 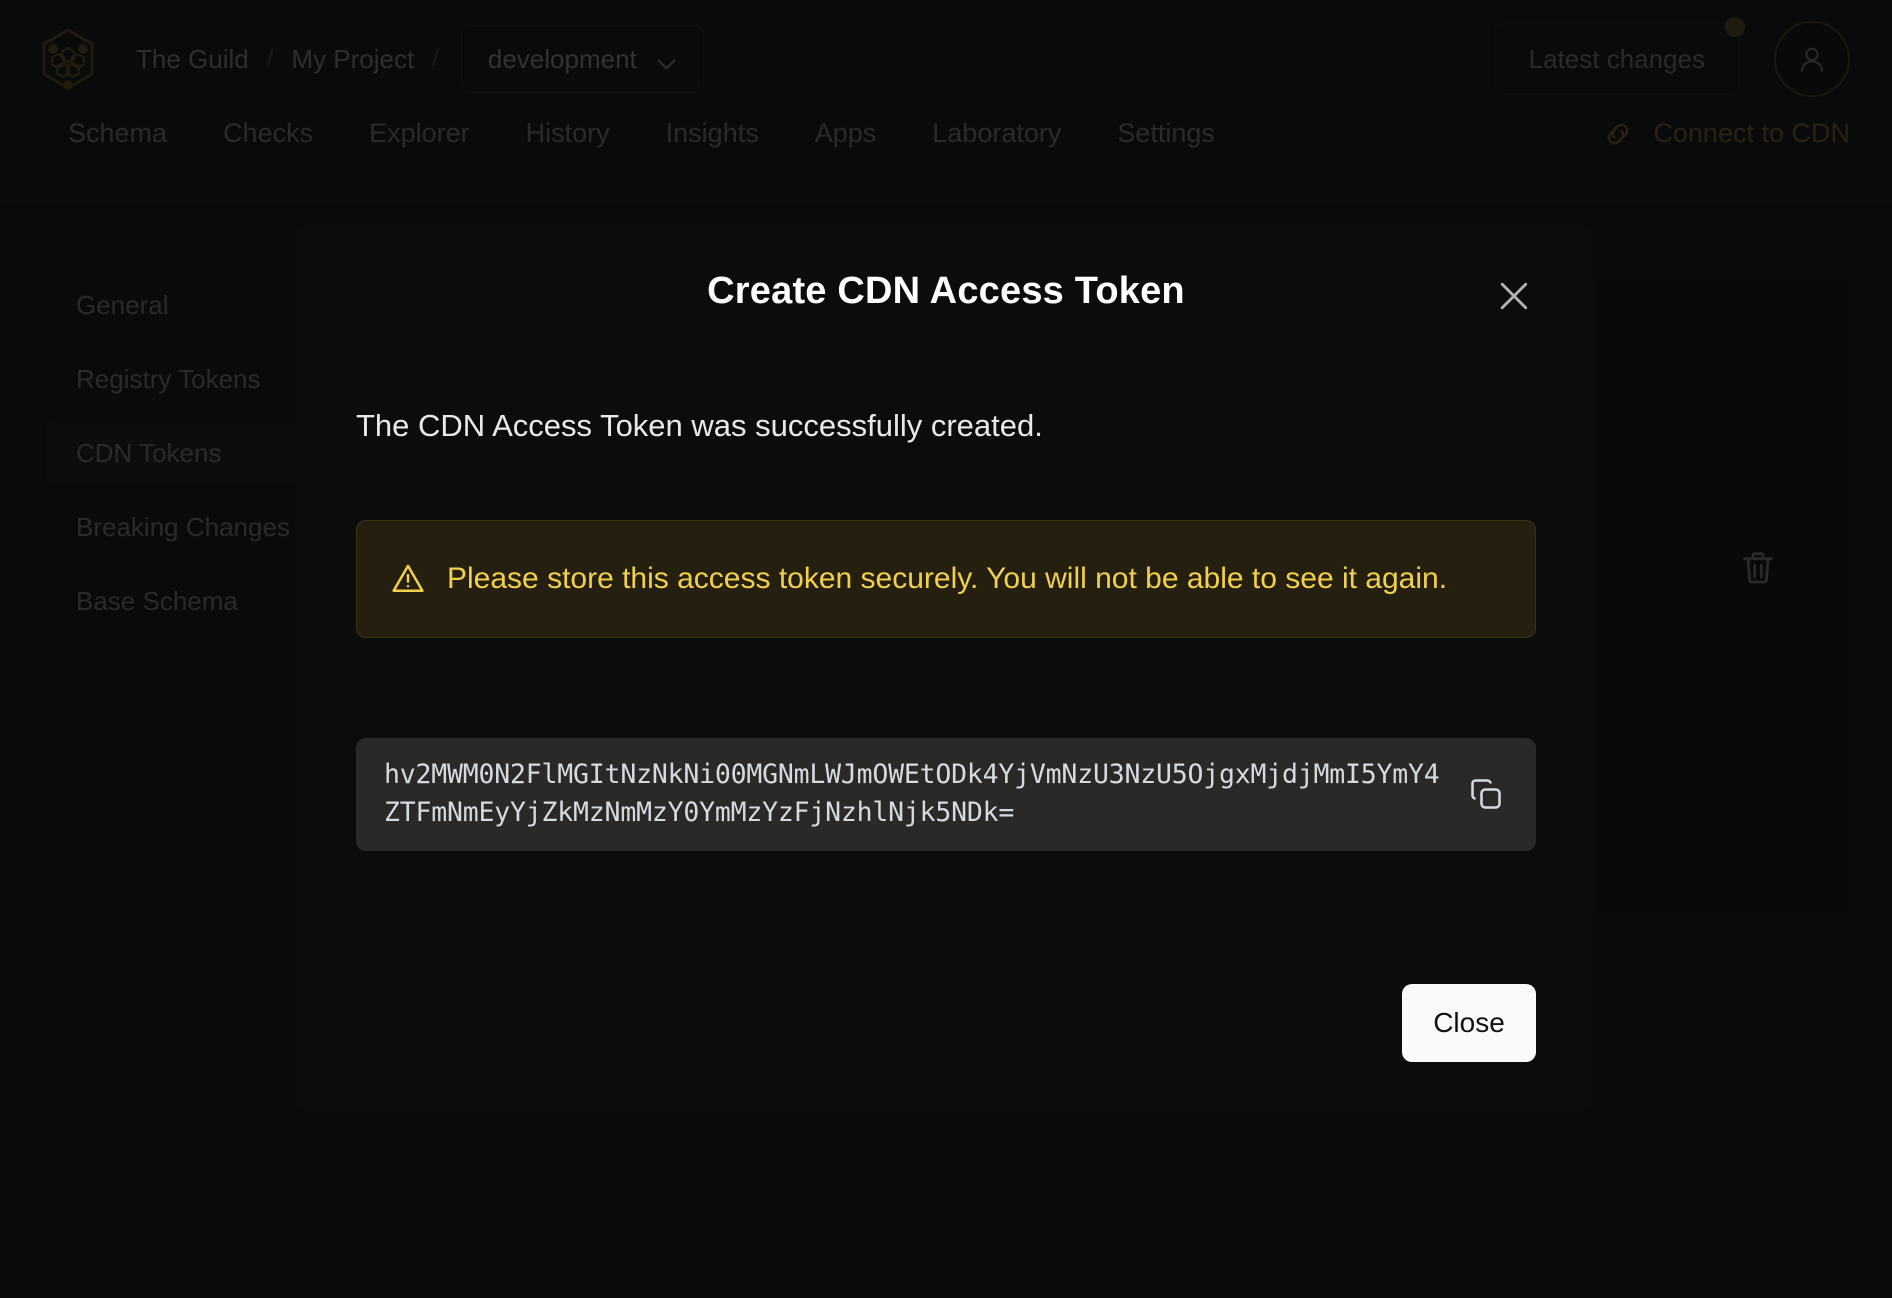 What do you see at coordinates (1514, 296) in the screenshot?
I see `close-icon` at bounding box center [1514, 296].